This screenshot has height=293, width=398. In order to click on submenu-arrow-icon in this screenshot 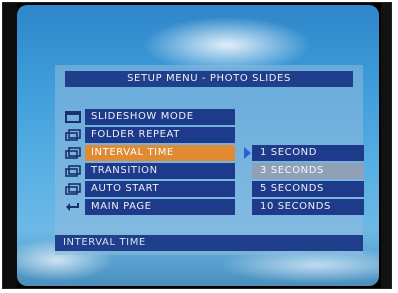, I will do `click(247, 153)`.